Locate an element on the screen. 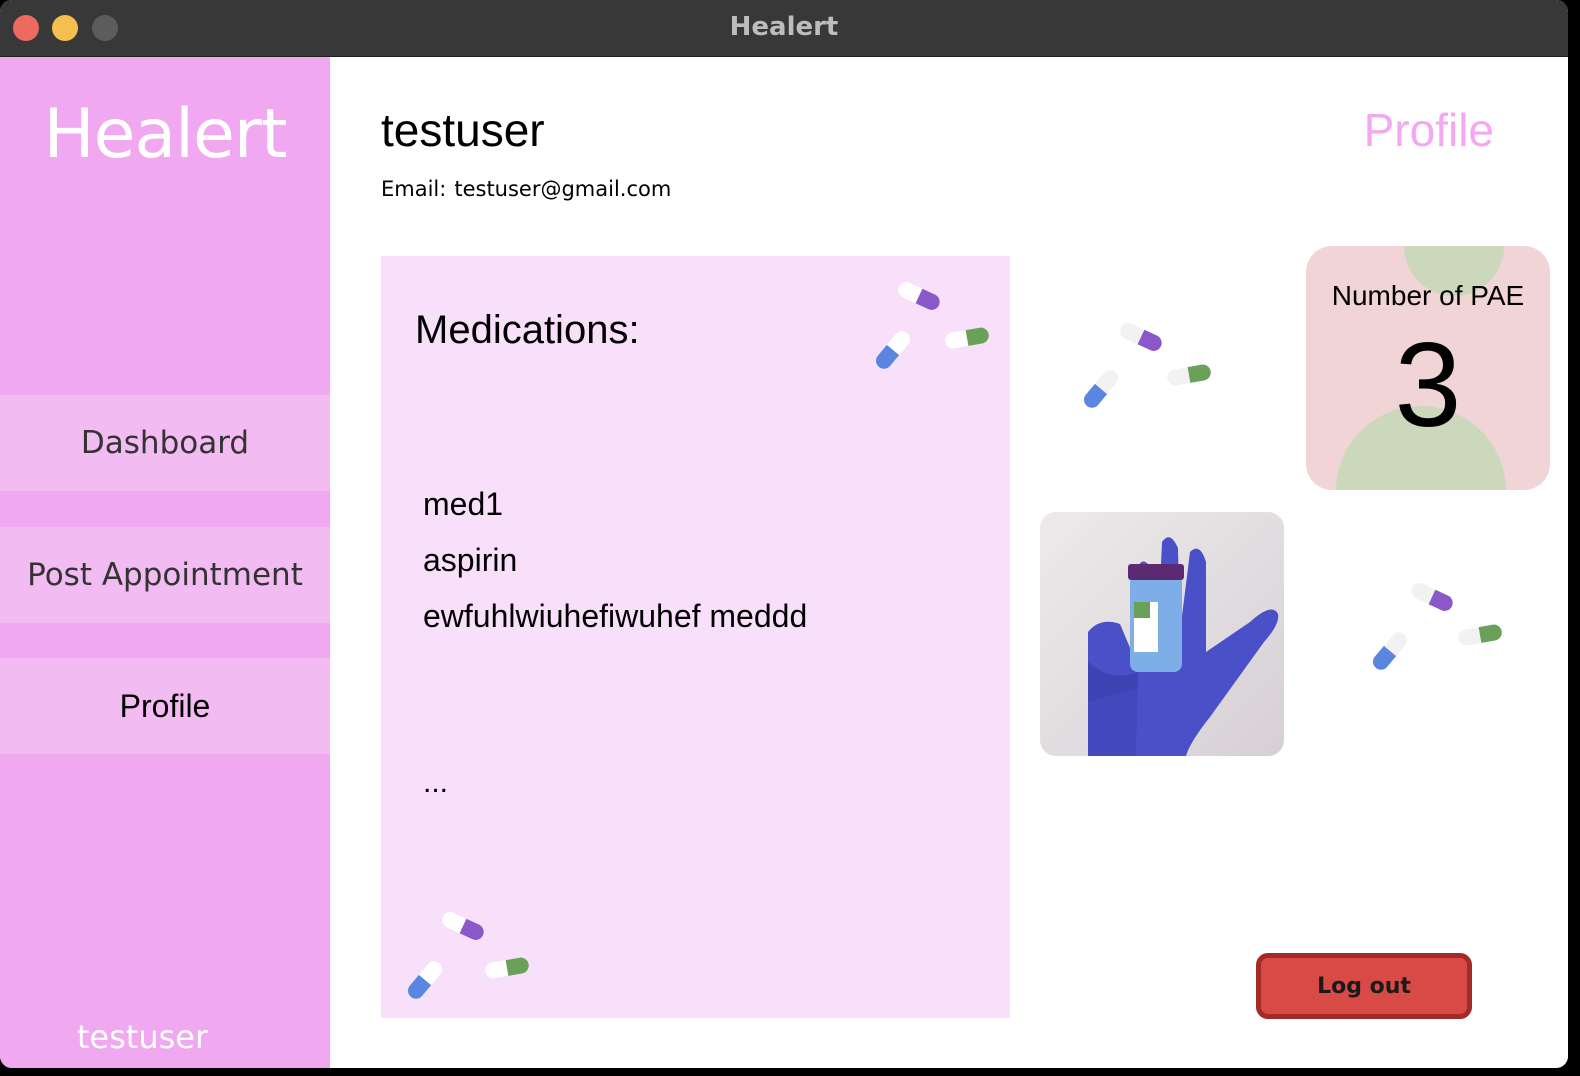  sidebar-item-post-appointment: Post Appointment is located at coordinates (165, 575).